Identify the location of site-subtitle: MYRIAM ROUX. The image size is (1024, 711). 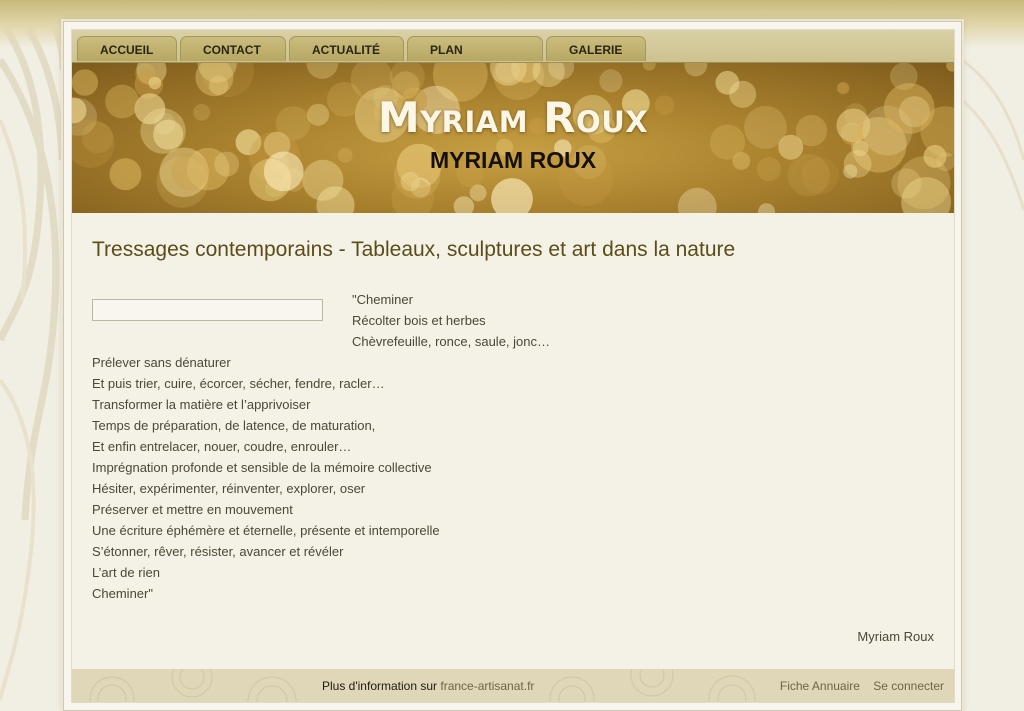
(513, 160).